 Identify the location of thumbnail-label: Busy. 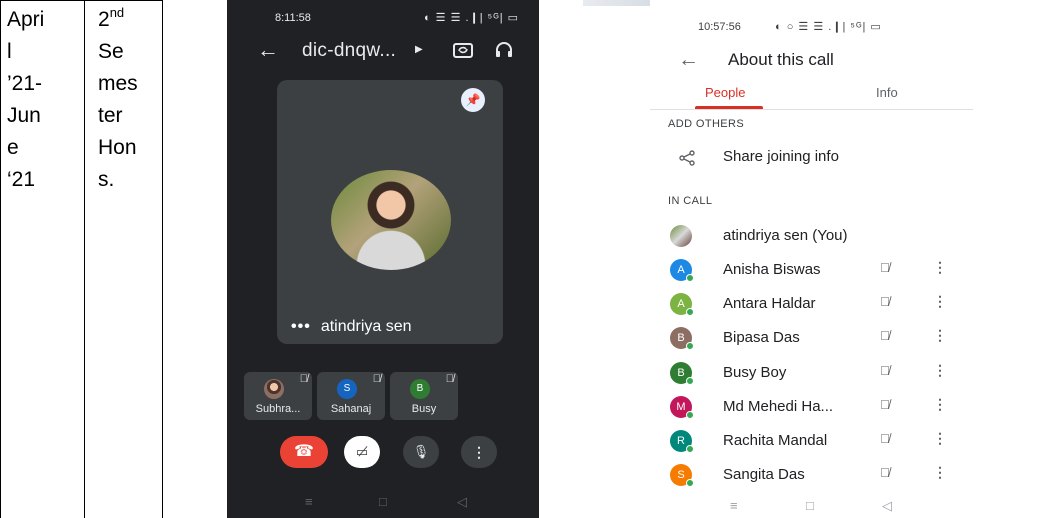
(424, 409).